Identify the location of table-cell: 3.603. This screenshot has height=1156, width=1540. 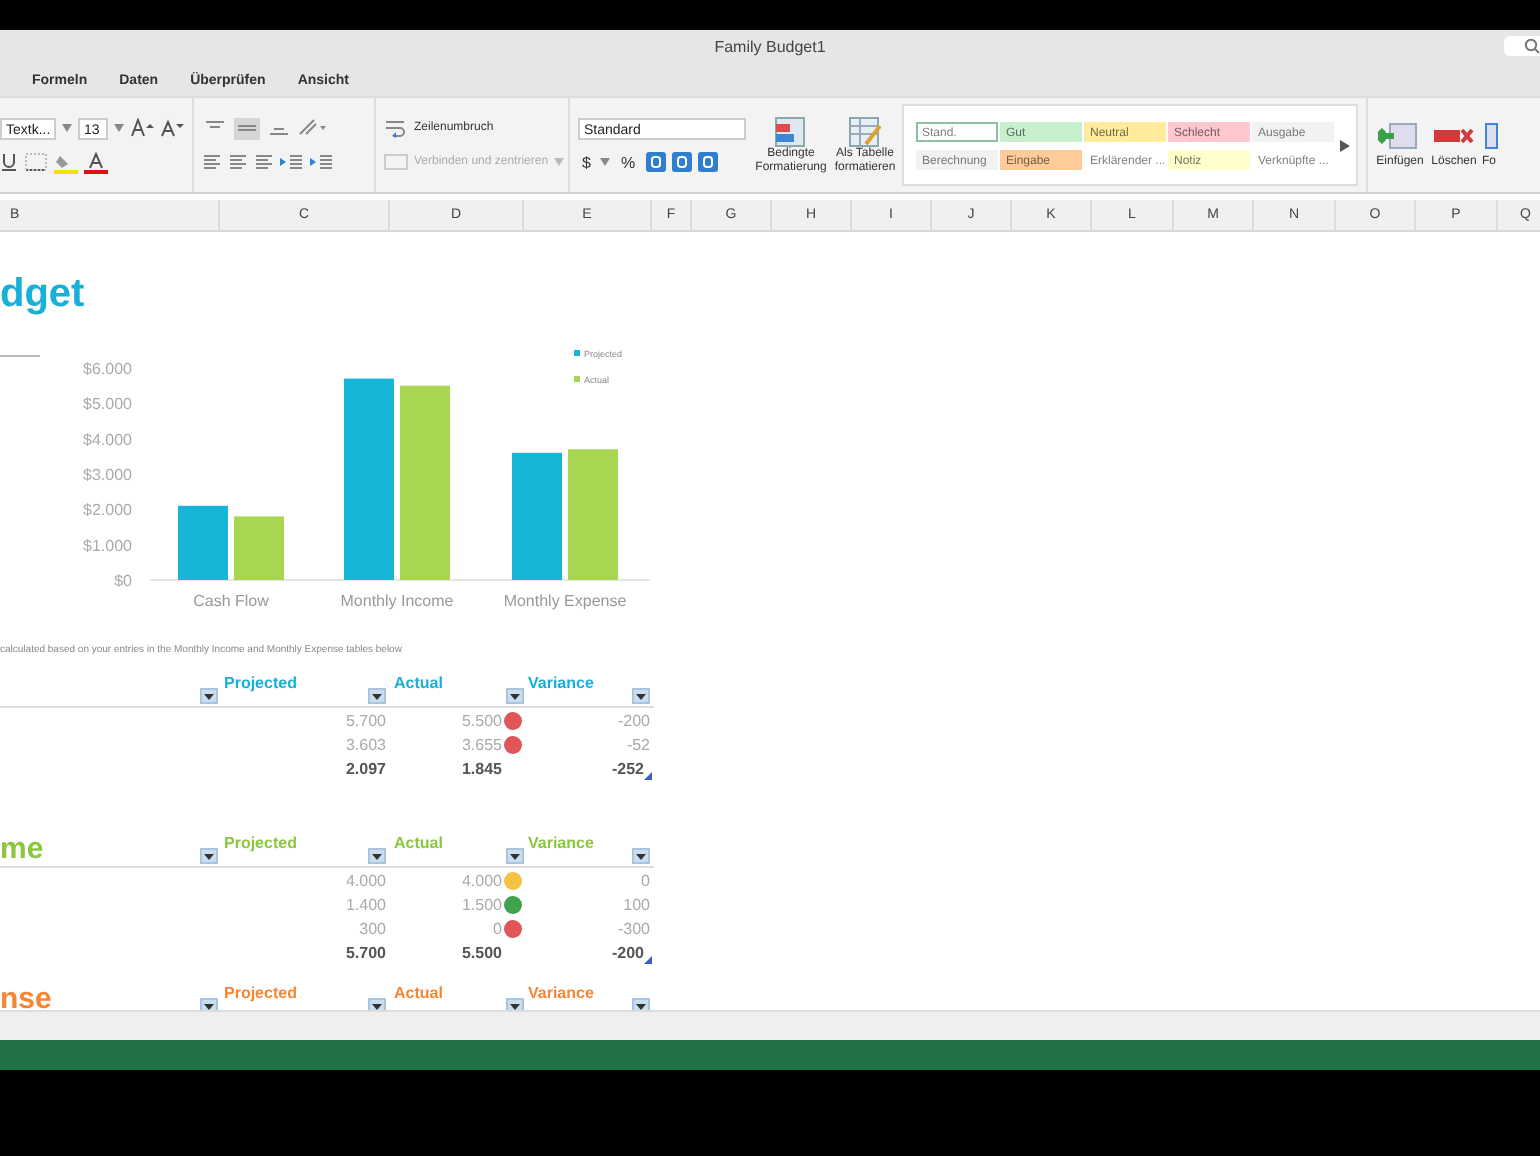
(365, 744).